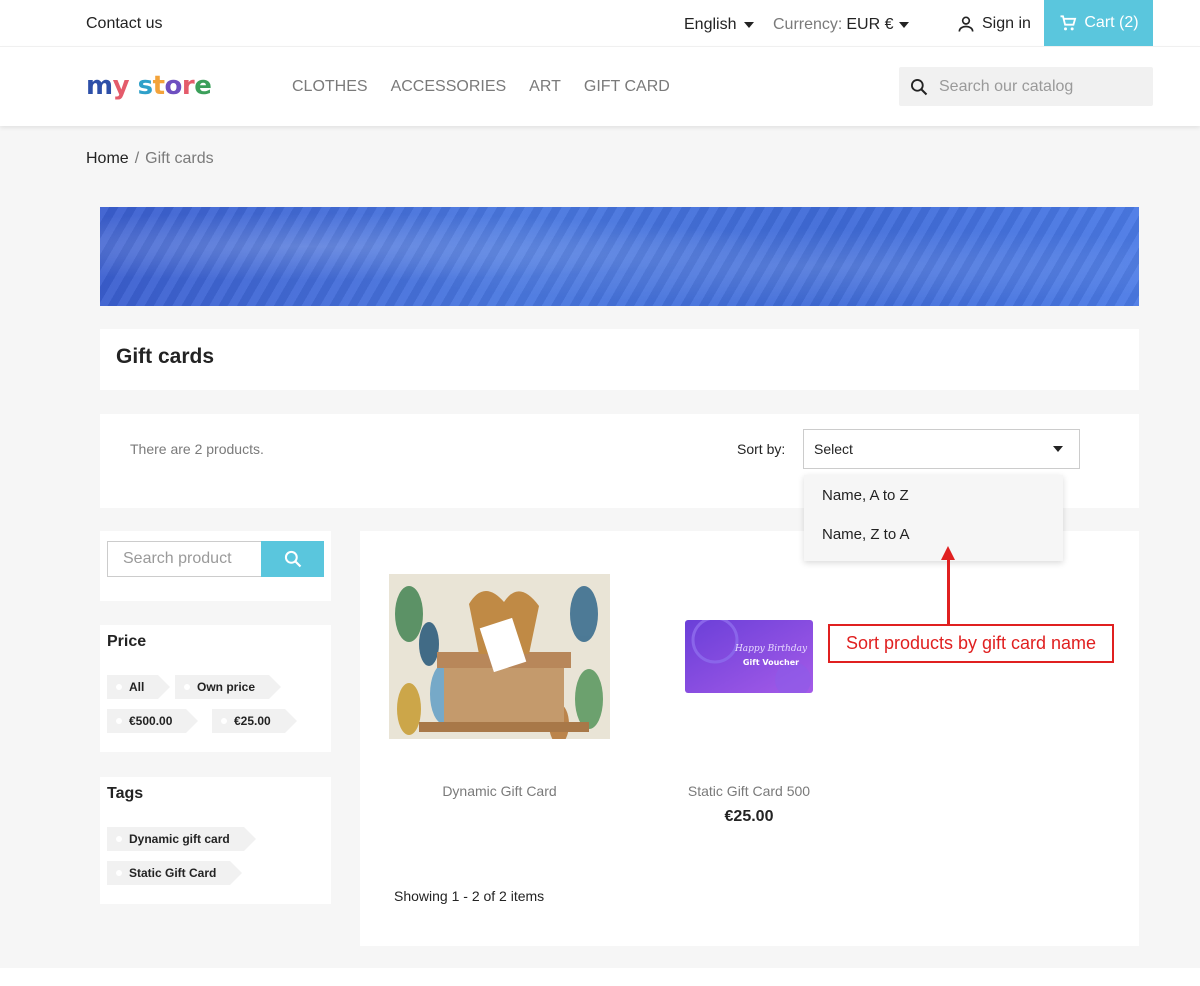 The height and width of the screenshot is (986, 1200). What do you see at coordinates (1068, 23) in the screenshot?
I see `cart-icon` at bounding box center [1068, 23].